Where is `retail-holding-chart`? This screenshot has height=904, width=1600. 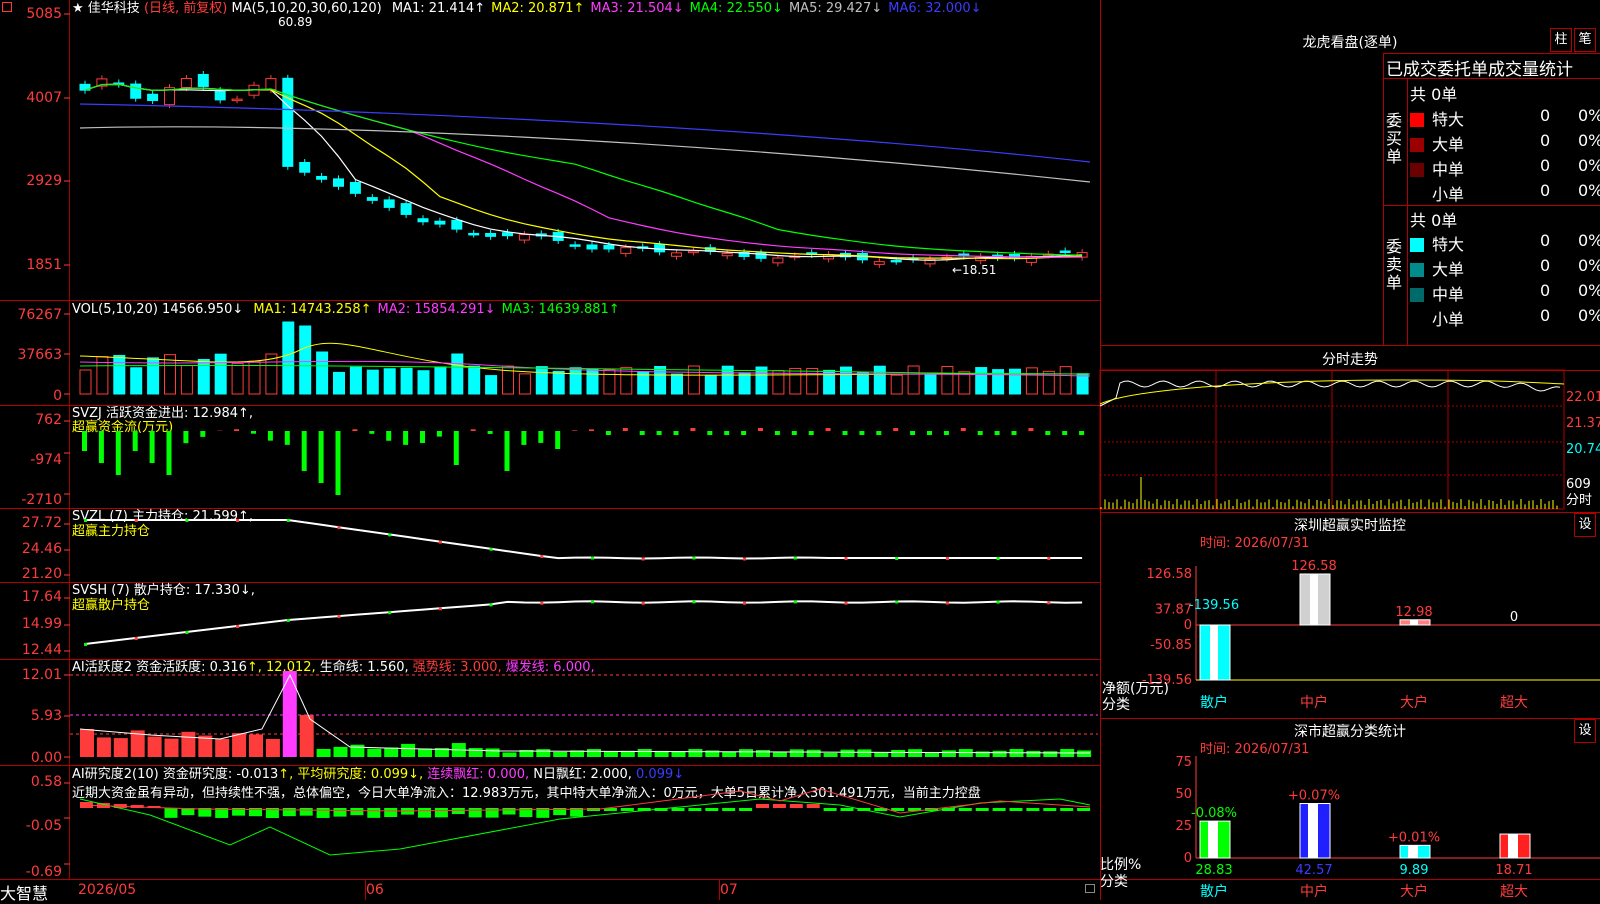
retail-holding-chart is located at coordinates (550, 620).